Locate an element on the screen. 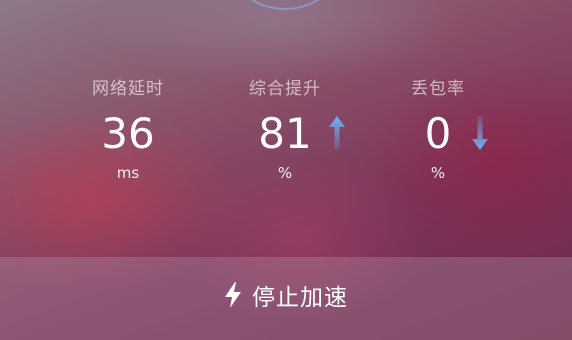 This screenshot has width=572, height=340. arrow-up-icon is located at coordinates (337, 133).